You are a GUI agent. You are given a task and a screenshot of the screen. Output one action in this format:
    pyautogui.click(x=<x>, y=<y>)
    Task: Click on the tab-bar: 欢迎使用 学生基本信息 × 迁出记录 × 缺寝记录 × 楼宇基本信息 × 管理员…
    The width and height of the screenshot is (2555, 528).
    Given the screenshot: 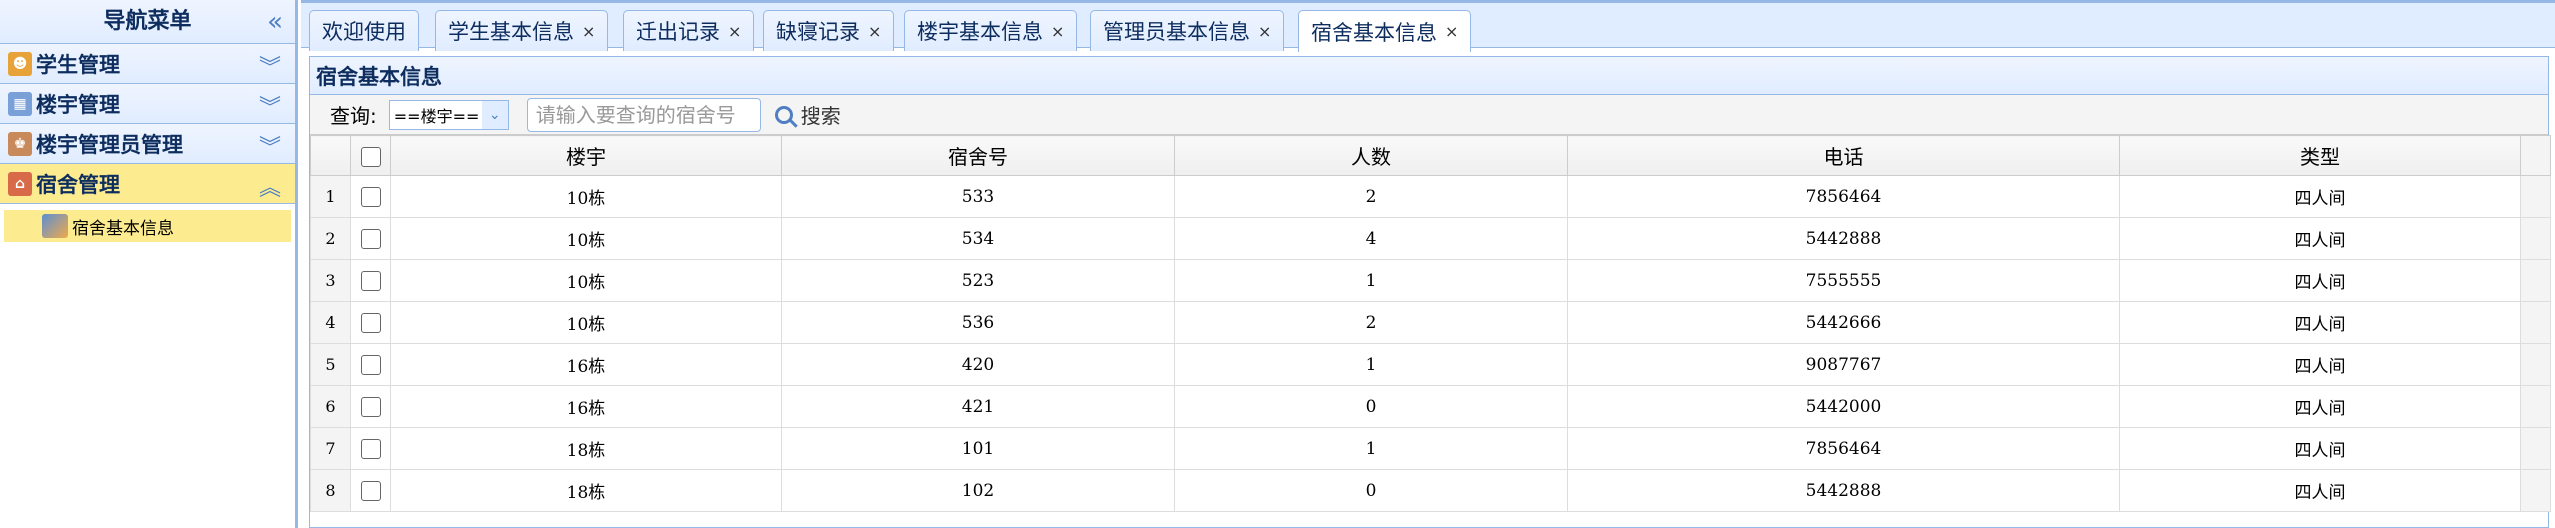 What is the action you would take?
    pyautogui.click(x=1428, y=26)
    